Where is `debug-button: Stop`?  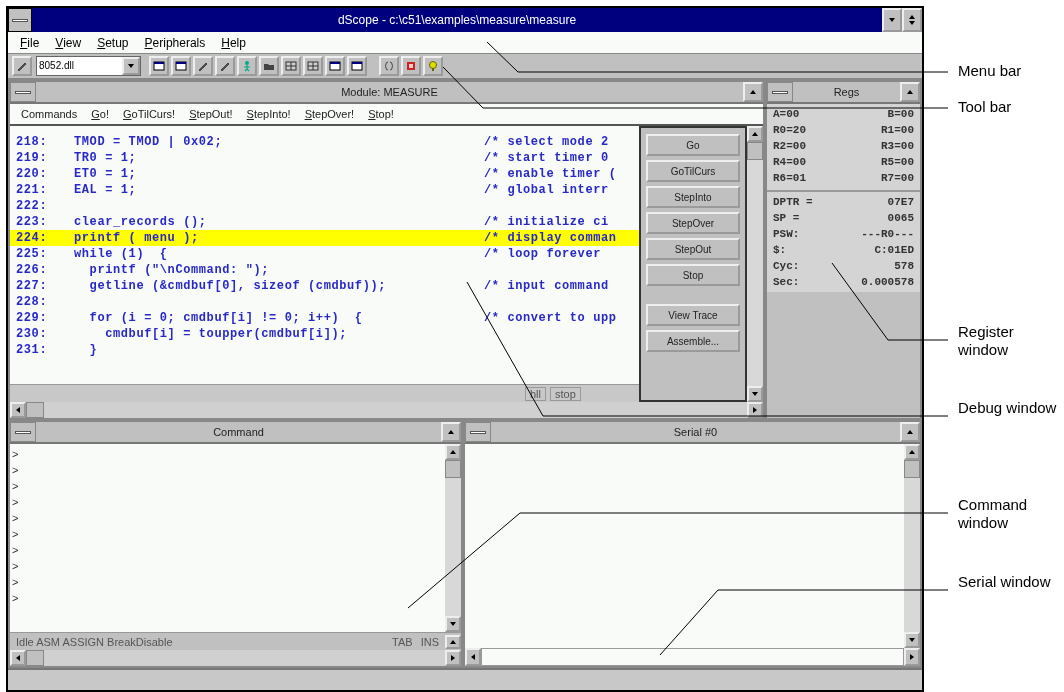
debug-button: Stop is located at coordinates (693, 275).